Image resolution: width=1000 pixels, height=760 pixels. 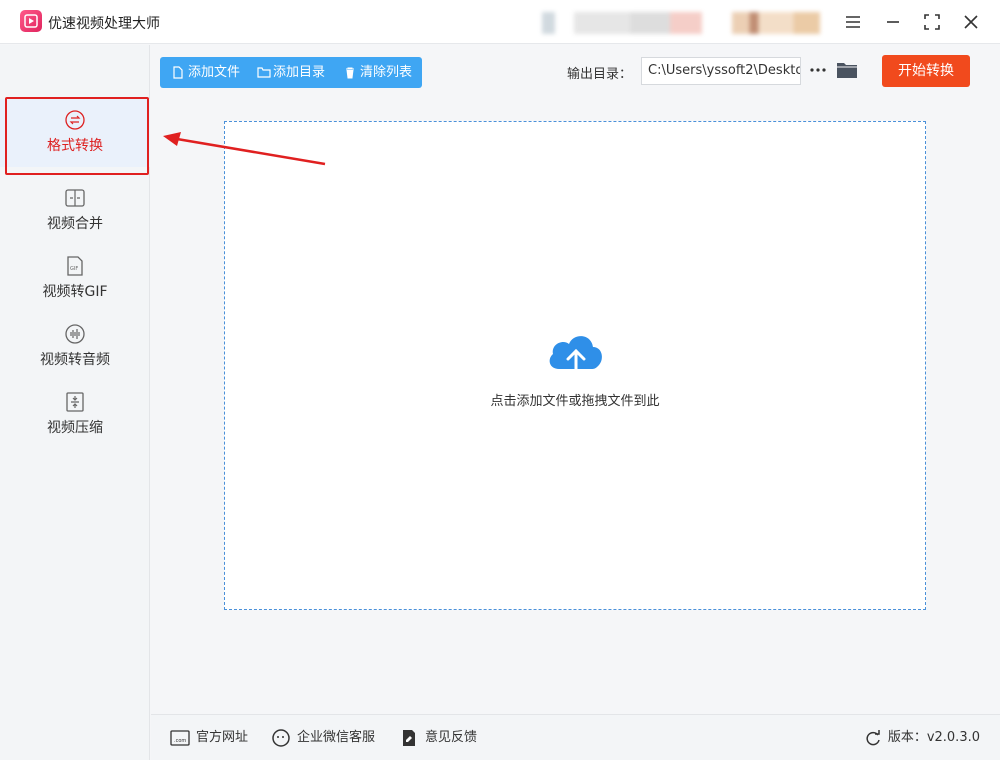 What do you see at coordinates (31, 21) in the screenshot?
I see `app-logo-icon` at bounding box center [31, 21].